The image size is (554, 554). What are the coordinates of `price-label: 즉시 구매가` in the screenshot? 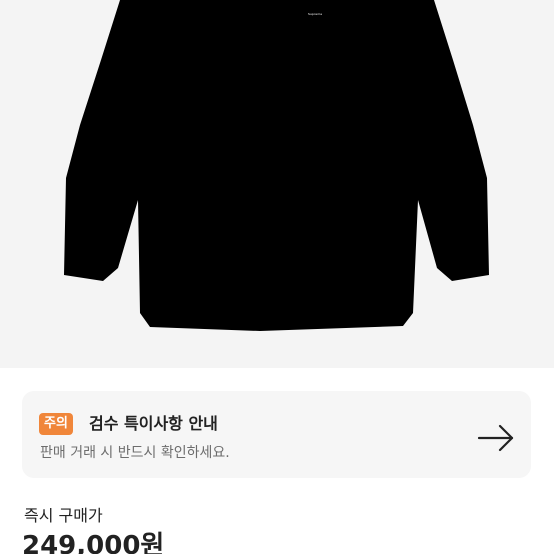 It's located at (63, 515).